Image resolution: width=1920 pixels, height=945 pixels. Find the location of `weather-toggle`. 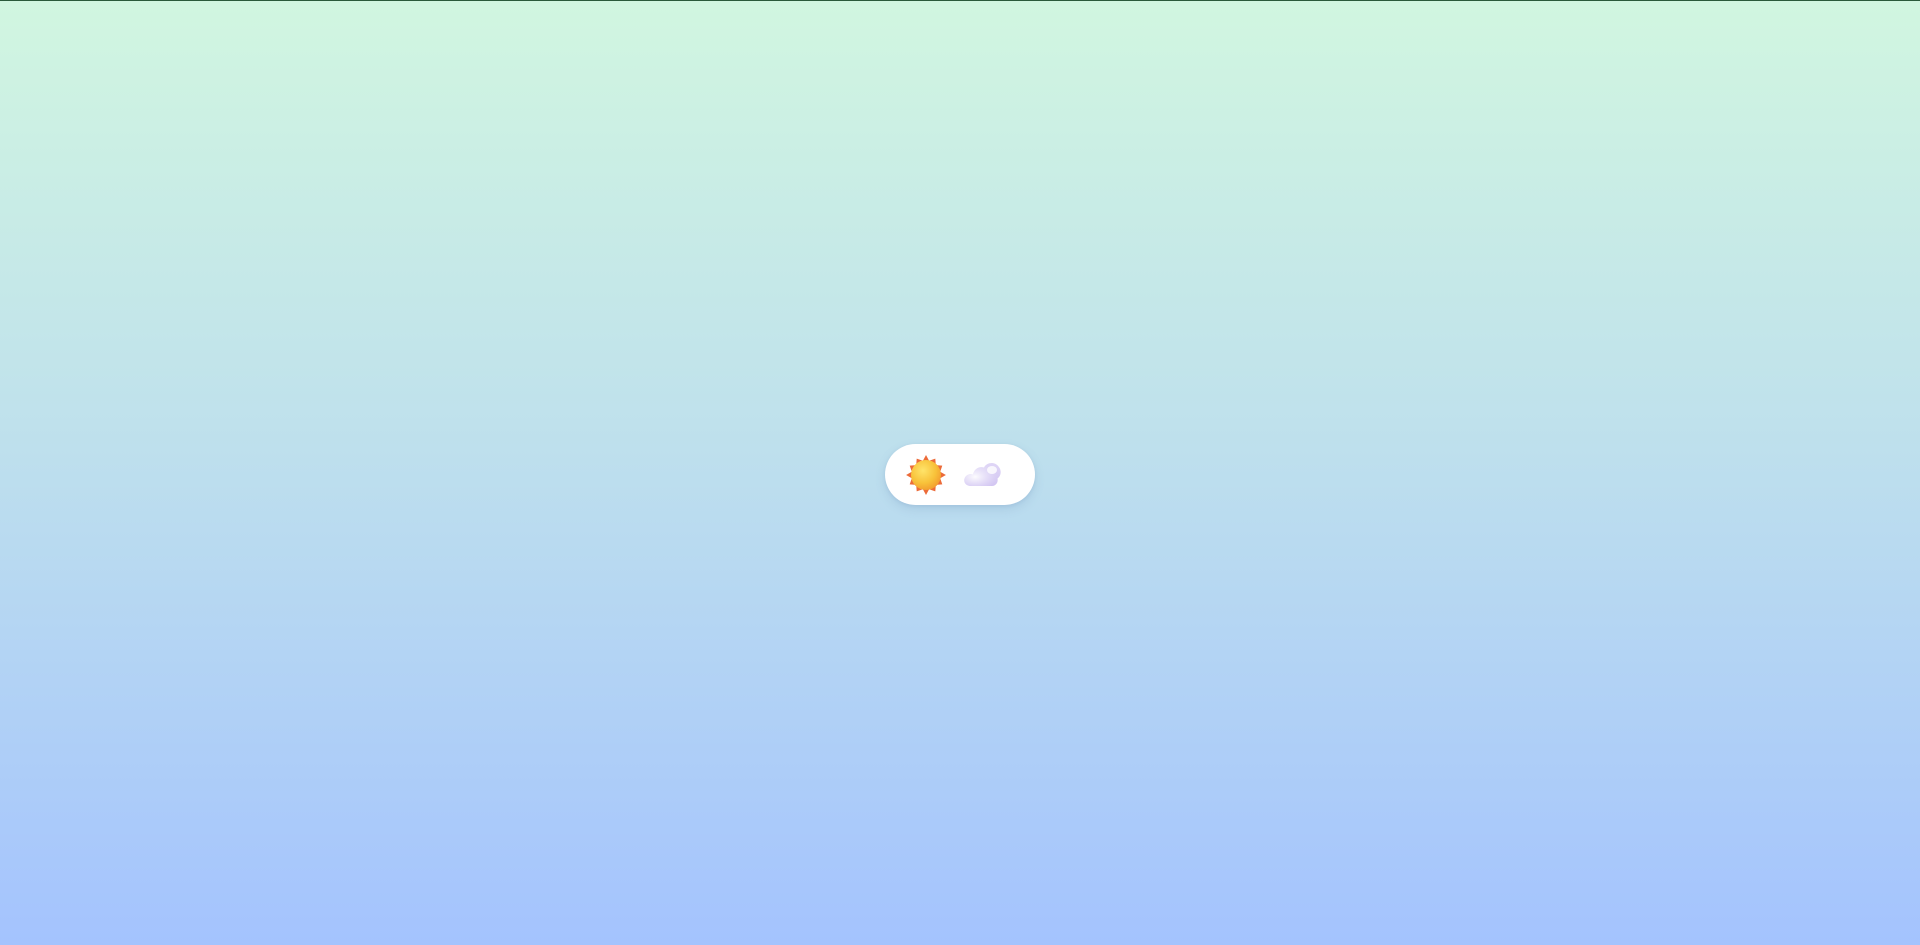

weather-toggle is located at coordinates (960, 474).